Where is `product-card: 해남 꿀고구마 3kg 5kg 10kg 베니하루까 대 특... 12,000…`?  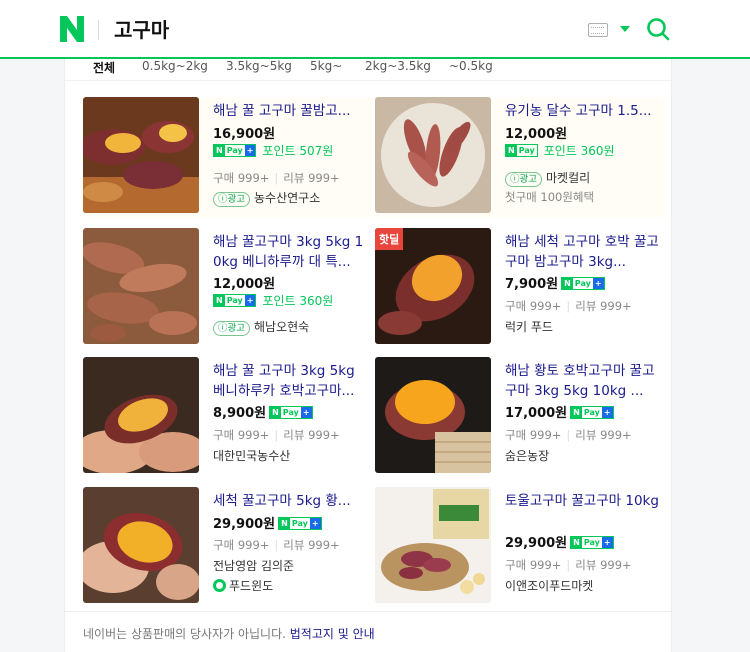 product-card: 해남 꿀고구마 3kg 5kg 10kg 베니하루까 대 특... 12,000… is located at coordinates (228, 288).